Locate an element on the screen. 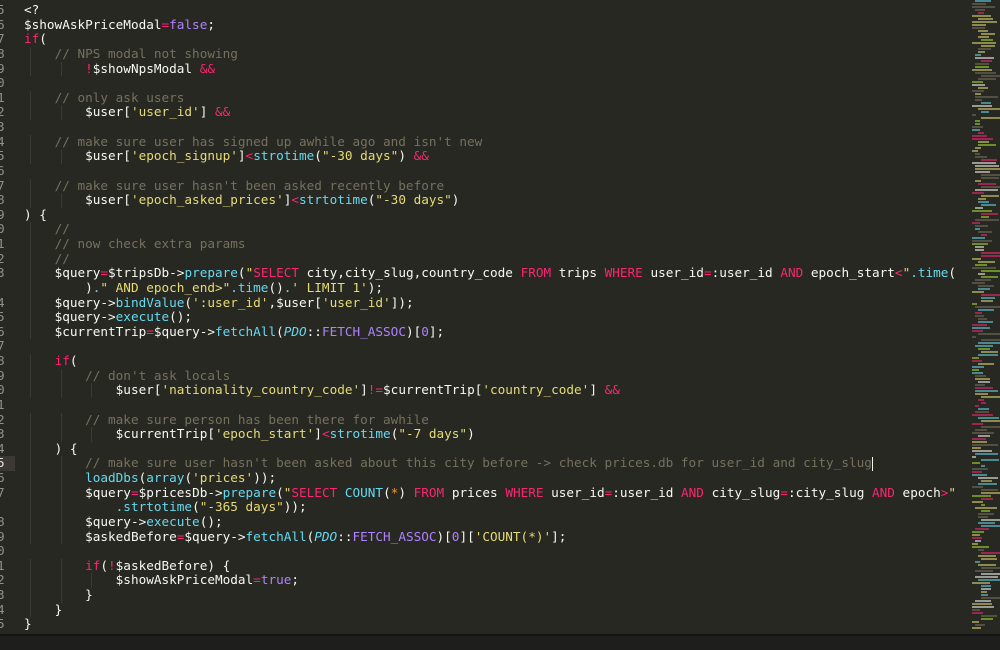 Image resolution: width=1000 pixels, height=650 pixels. code-line: 1 // only ask users is located at coordinates (484, 97).